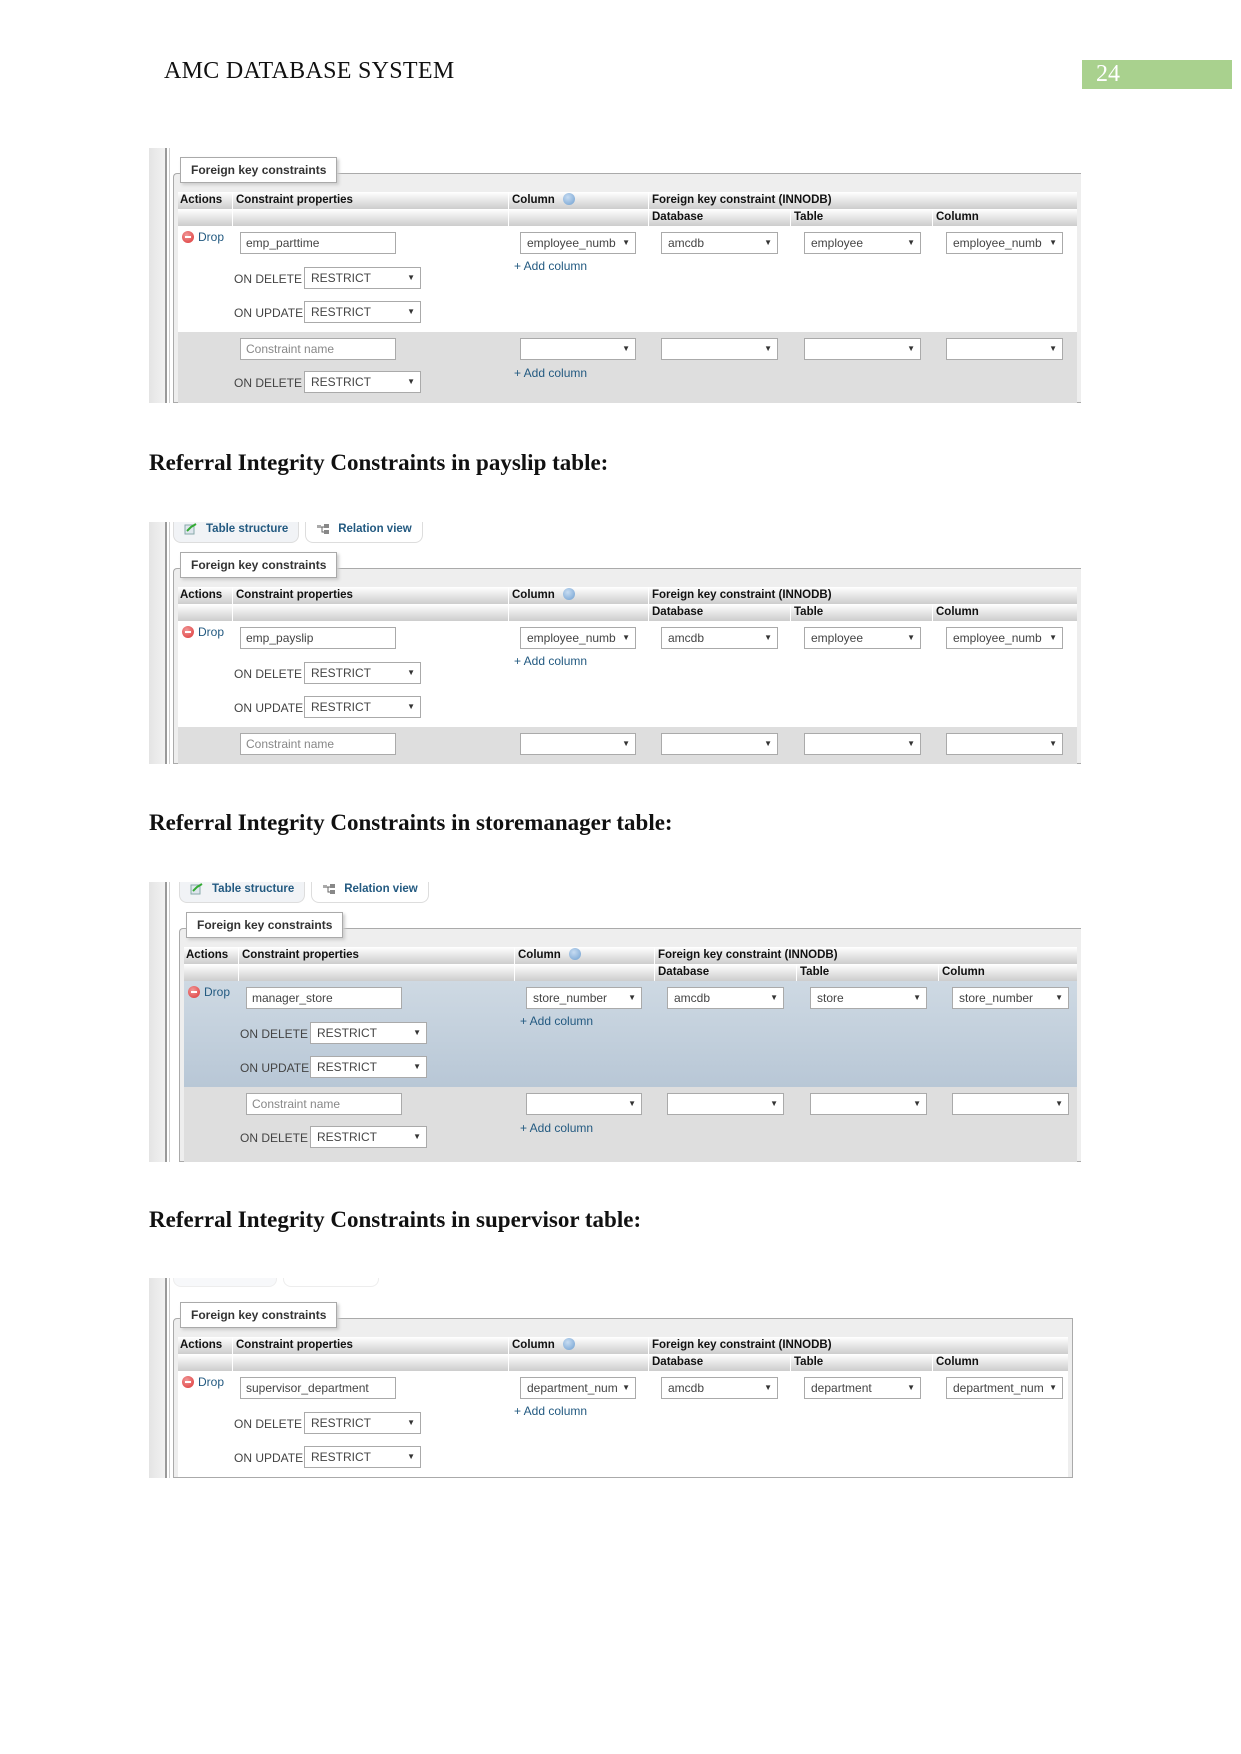 The height and width of the screenshot is (1754, 1241). I want to click on constraint-name-input: supervisor_department, so click(318, 1388).